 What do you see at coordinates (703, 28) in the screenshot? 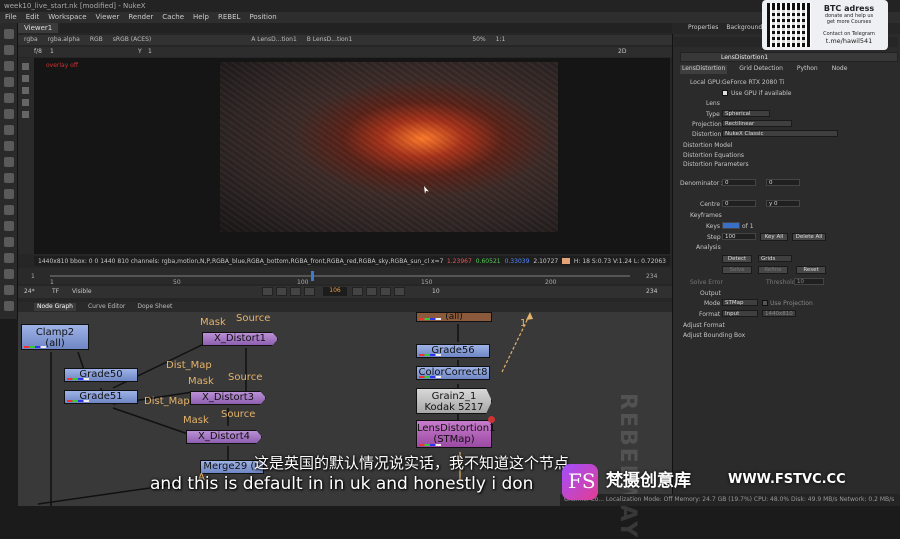
I see `tab-properties: Properties` at bounding box center [703, 28].